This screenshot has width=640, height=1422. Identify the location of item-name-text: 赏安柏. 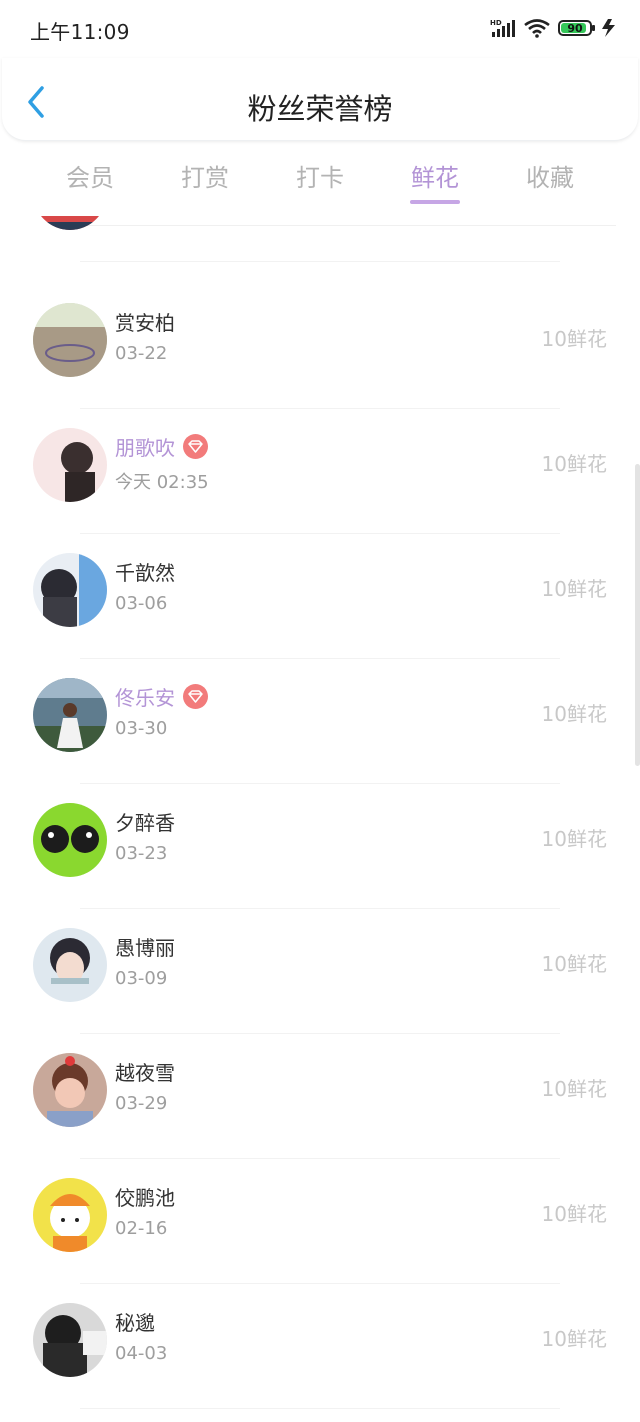
(145, 323).